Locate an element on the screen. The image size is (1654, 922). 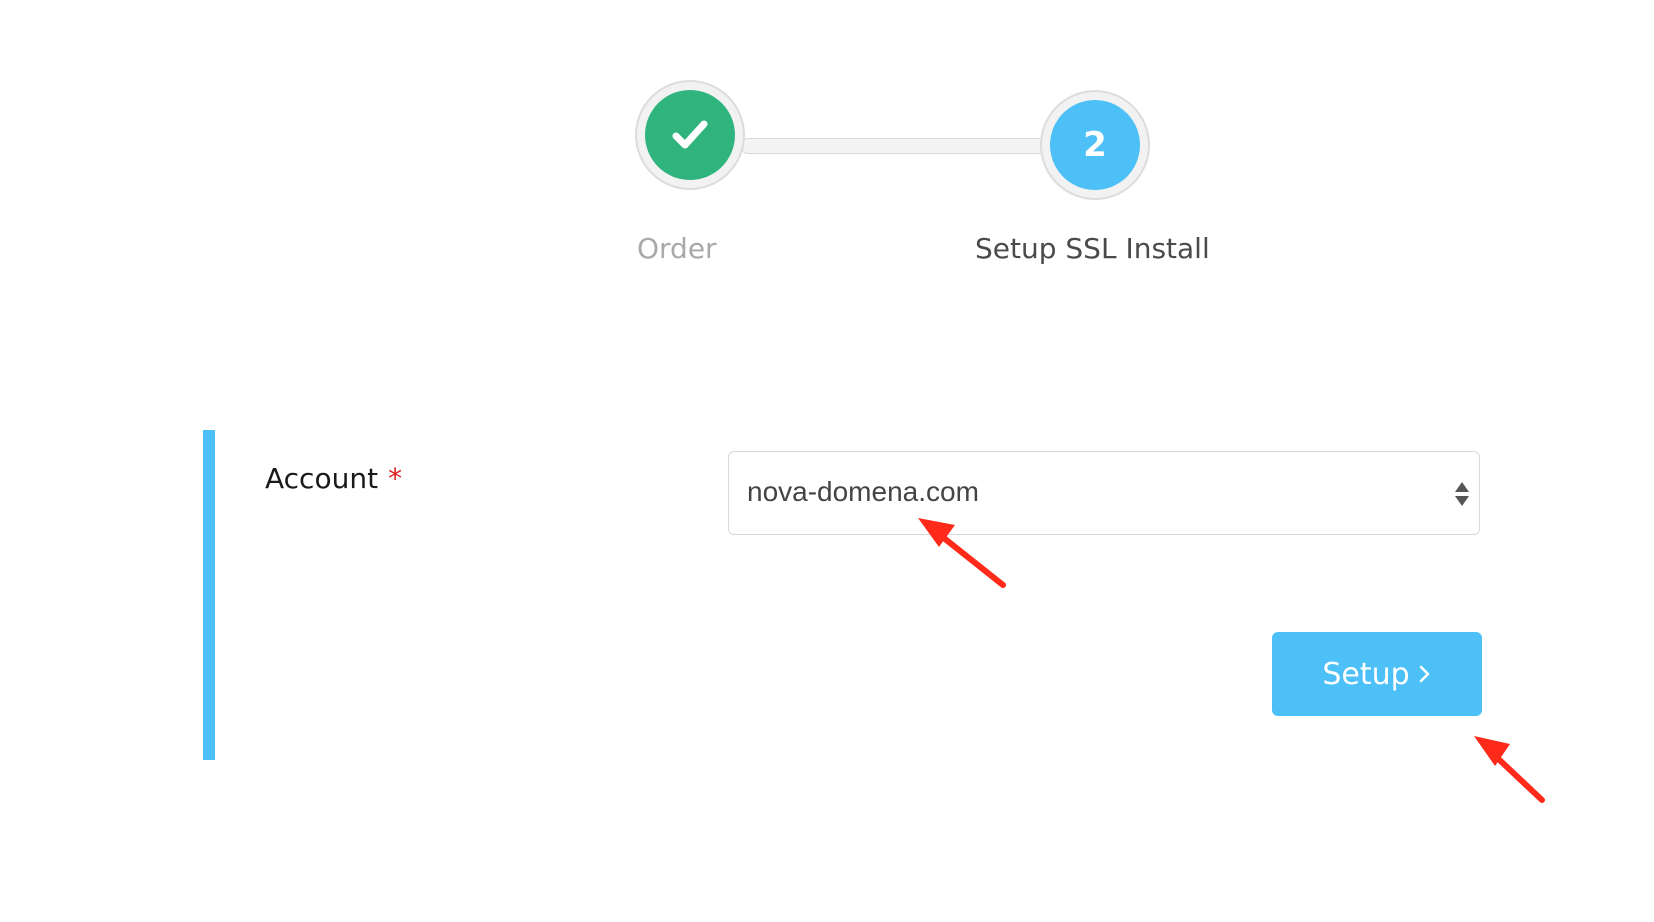
step-setup-ssl-circle: 2 is located at coordinates (1095, 145).